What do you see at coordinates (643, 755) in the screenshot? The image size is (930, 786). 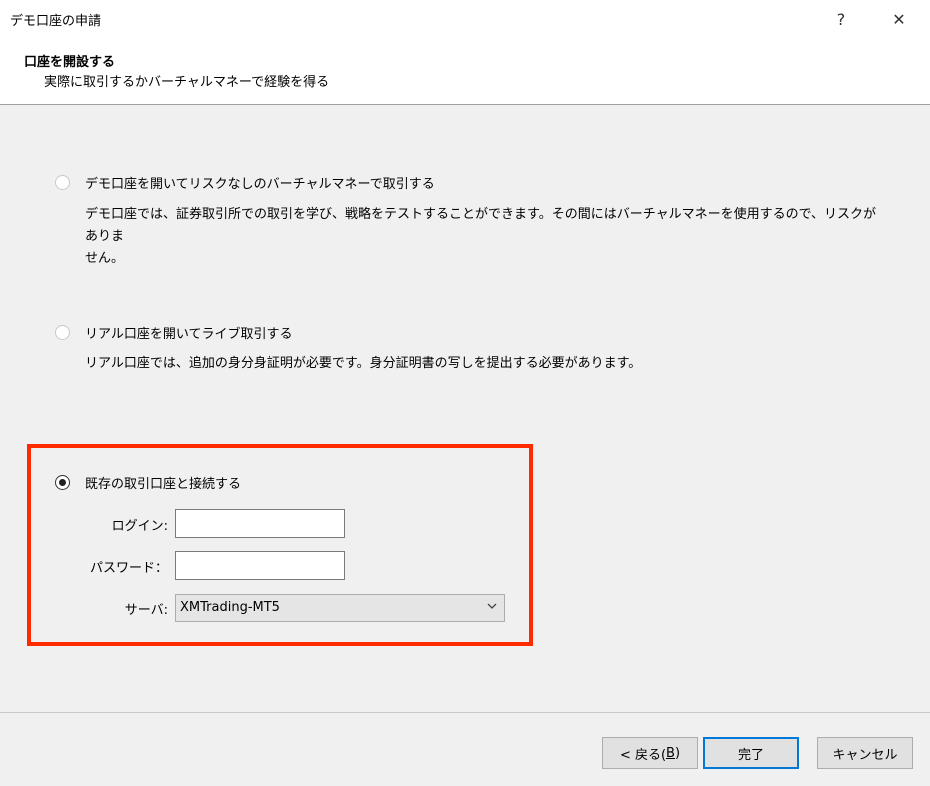 I see `back-button-label: < 戻る(` at bounding box center [643, 755].